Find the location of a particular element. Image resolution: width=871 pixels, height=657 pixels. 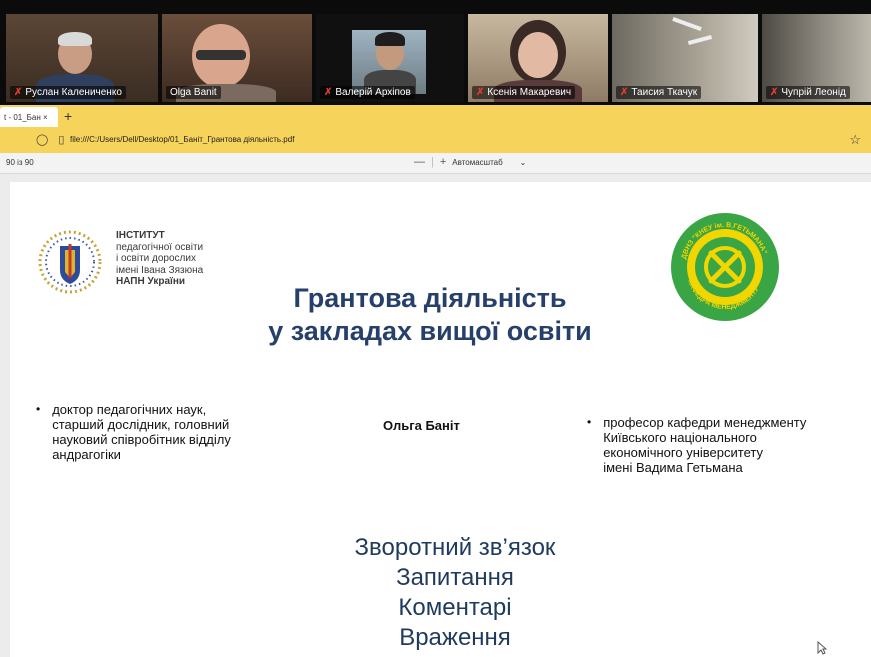

feedback-line: Враження is located at coordinates (455, 637).